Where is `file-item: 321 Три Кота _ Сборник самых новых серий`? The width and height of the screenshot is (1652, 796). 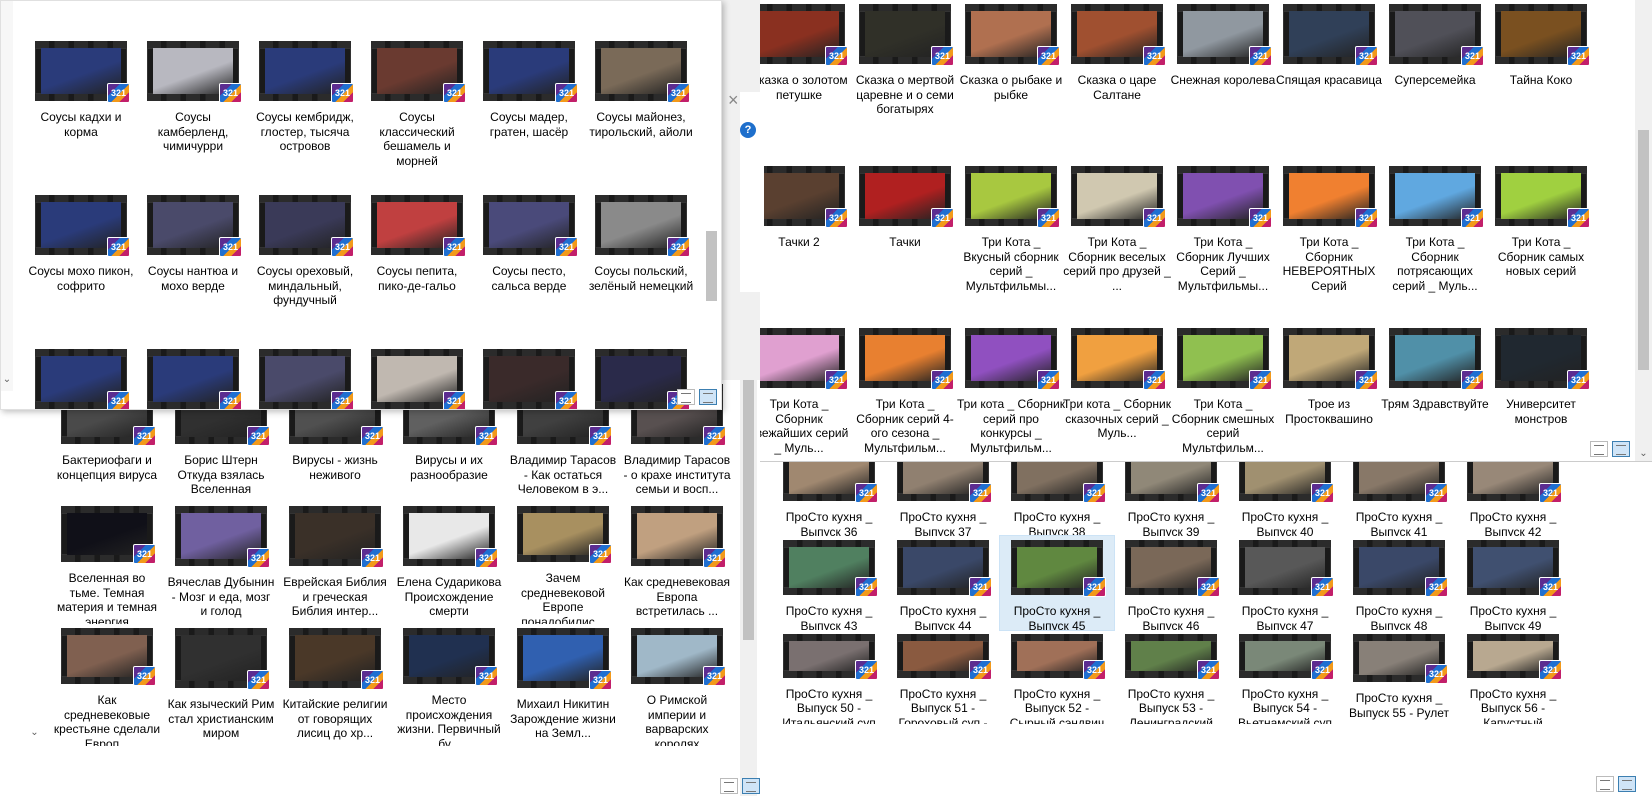 file-item: 321 Три Кота _ Сборник самых новых серий is located at coordinates (1541, 243).